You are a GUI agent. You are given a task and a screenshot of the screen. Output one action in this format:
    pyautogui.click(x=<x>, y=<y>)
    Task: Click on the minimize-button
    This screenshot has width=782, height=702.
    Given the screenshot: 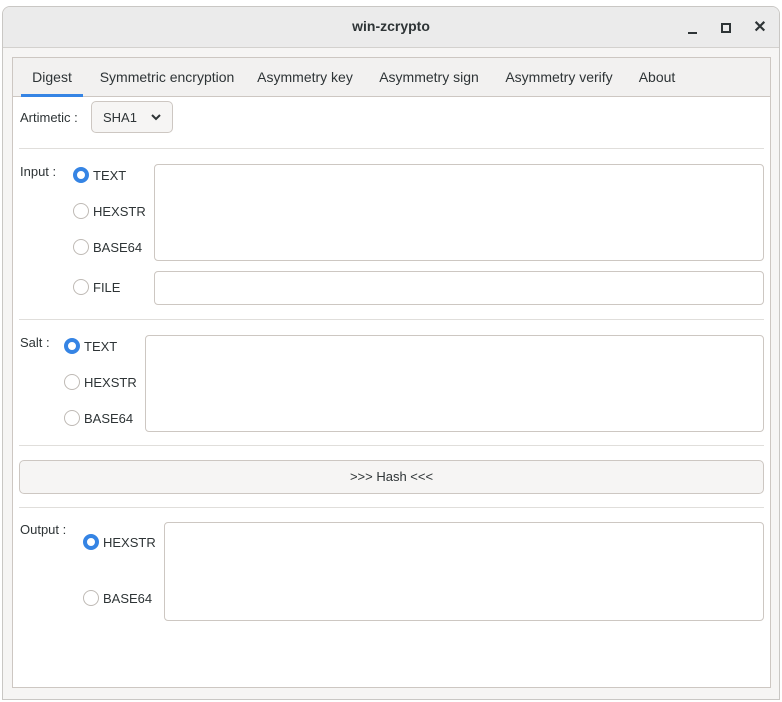 What is the action you would take?
    pyautogui.click(x=692, y=28)
    